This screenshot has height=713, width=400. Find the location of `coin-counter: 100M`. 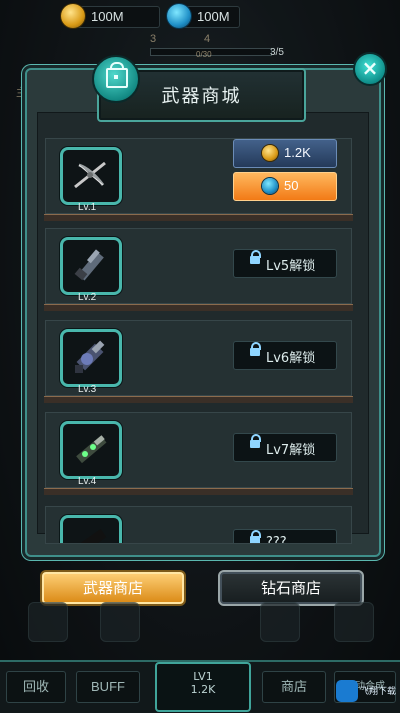

coin-counter: 100M is located at coordinates (110, 16).